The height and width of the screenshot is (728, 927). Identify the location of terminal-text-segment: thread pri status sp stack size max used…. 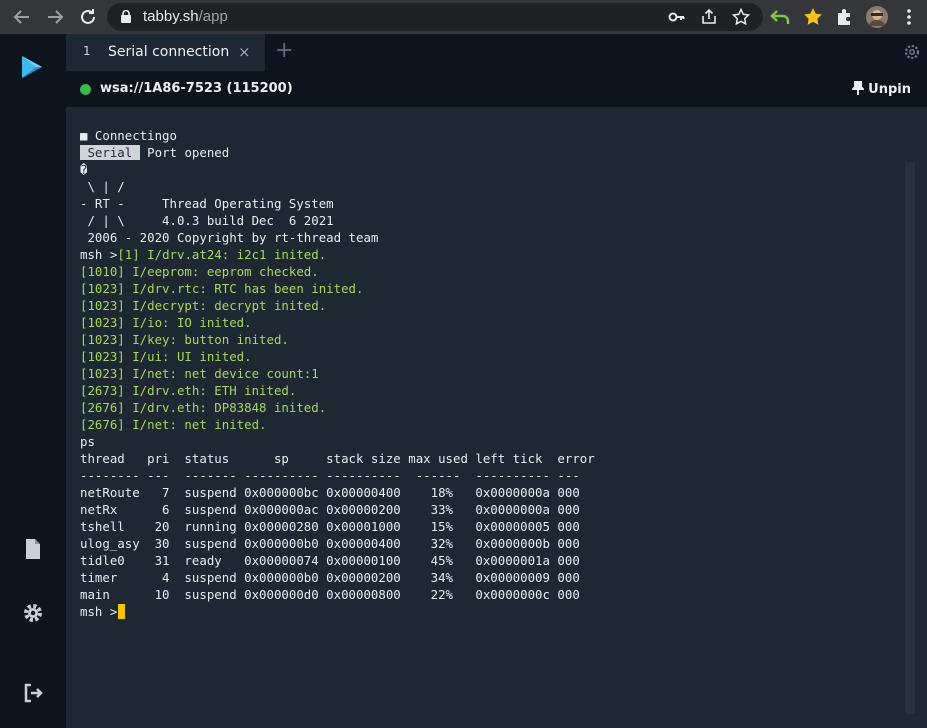
(337, 458).